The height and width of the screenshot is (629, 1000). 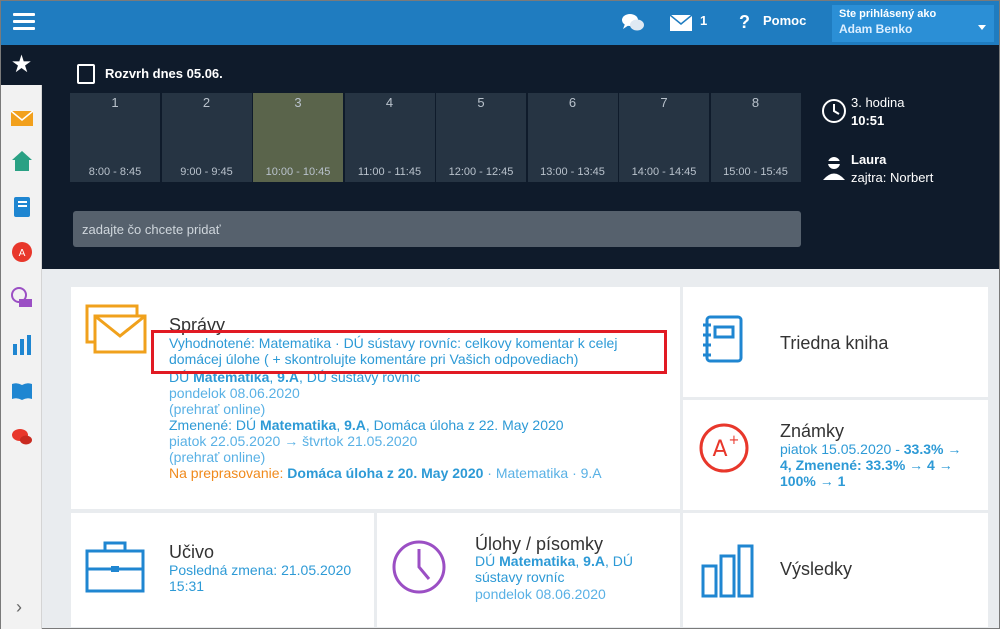 What do you see at coordinates (192, 552) in the screenshot?
I see `ucivo-title: Učivo` at bounding box center [192, 552].